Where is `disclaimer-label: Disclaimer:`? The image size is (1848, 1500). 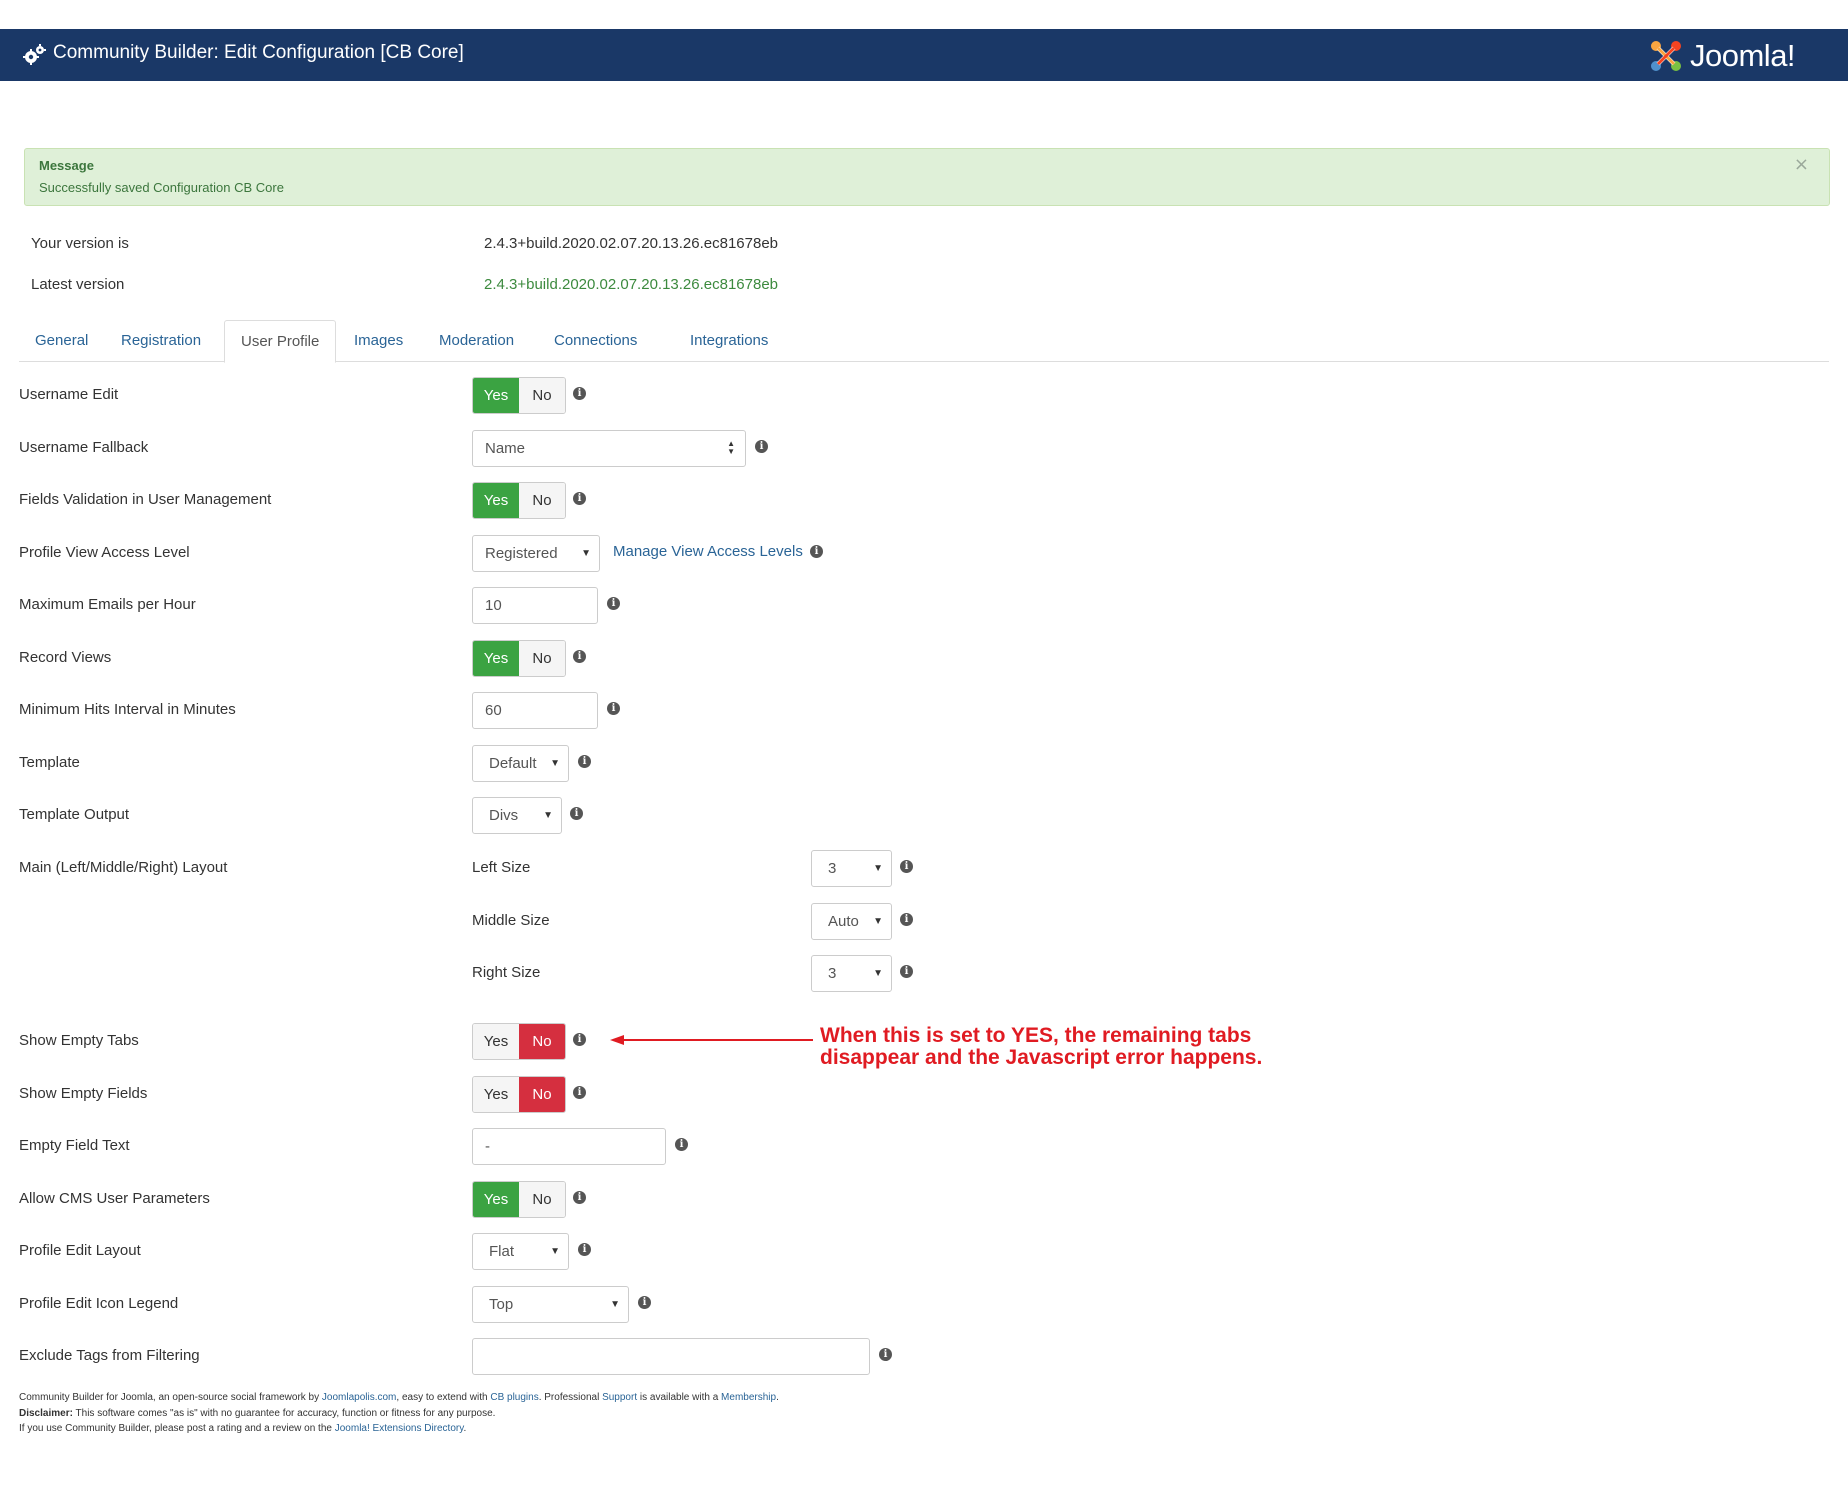 disclaimer-label: Disclaimer: is located at coordinates (46, 1413).